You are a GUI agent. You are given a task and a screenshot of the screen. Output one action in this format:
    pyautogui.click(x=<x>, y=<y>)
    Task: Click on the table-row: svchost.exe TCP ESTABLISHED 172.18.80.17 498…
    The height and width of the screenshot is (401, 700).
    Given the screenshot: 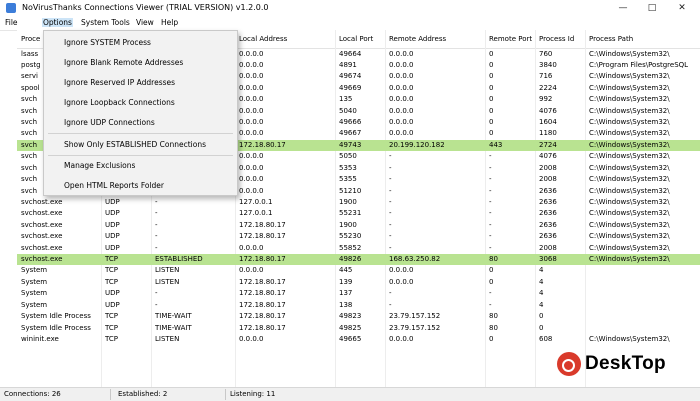 What is the action you would take?
    pyautogui.click(x=358, y=260)
    